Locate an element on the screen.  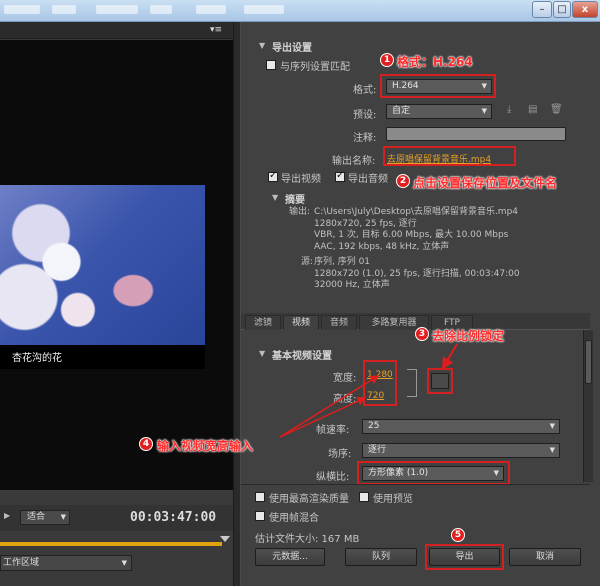
arrow-lock is located at coordinates (449, 356).